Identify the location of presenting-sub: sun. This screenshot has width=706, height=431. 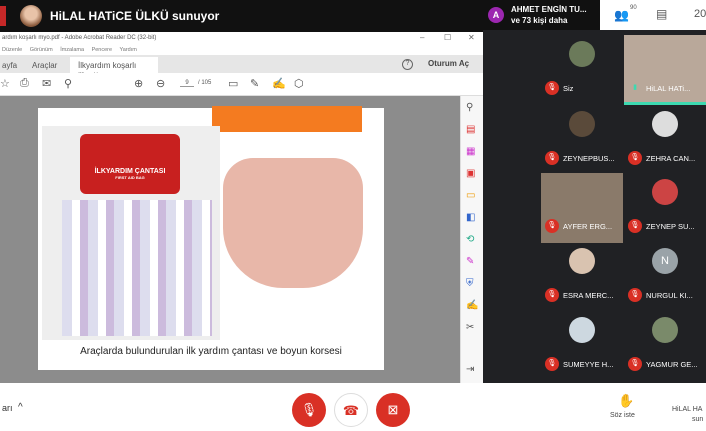
(698, 419).